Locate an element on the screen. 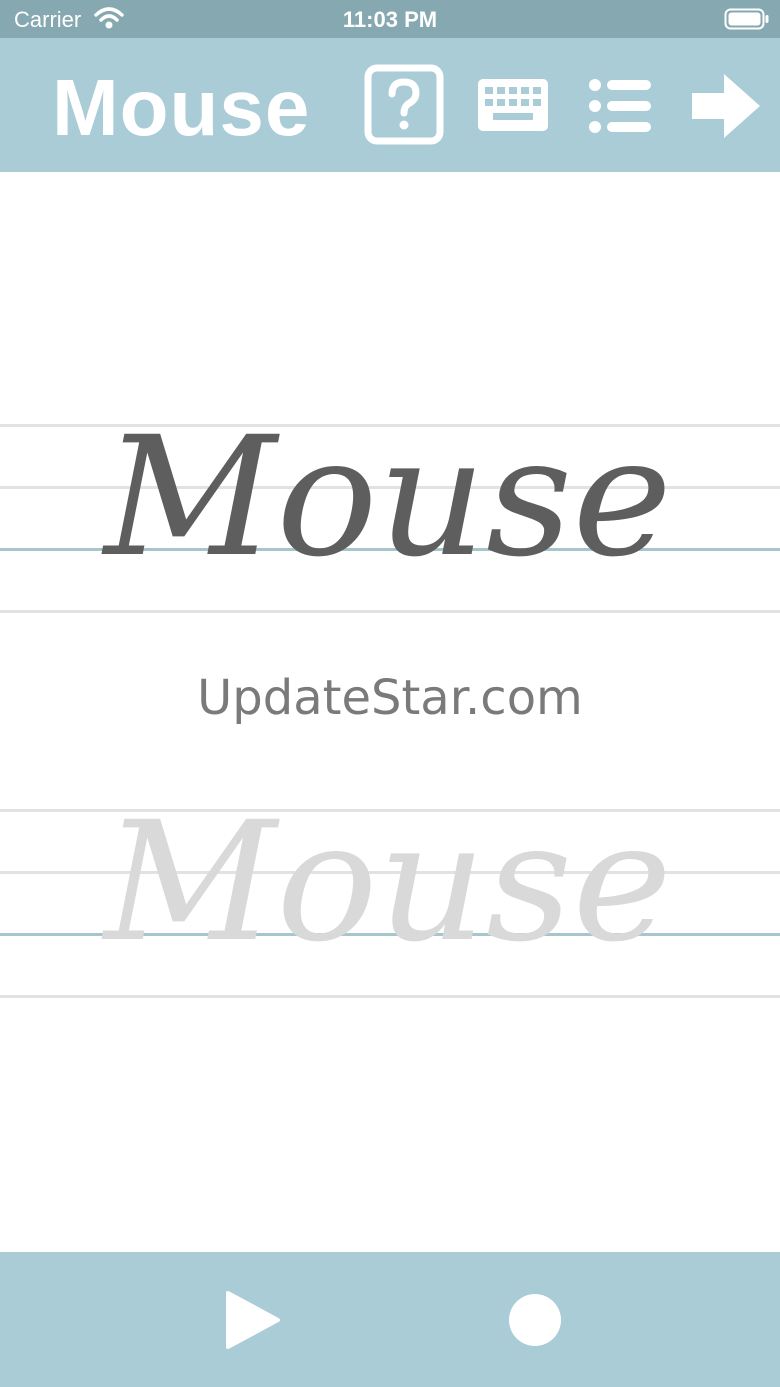 Image resolution: width=780 pixels, height=1387 pixels. record-icon is located at coordinates (535, 1323).